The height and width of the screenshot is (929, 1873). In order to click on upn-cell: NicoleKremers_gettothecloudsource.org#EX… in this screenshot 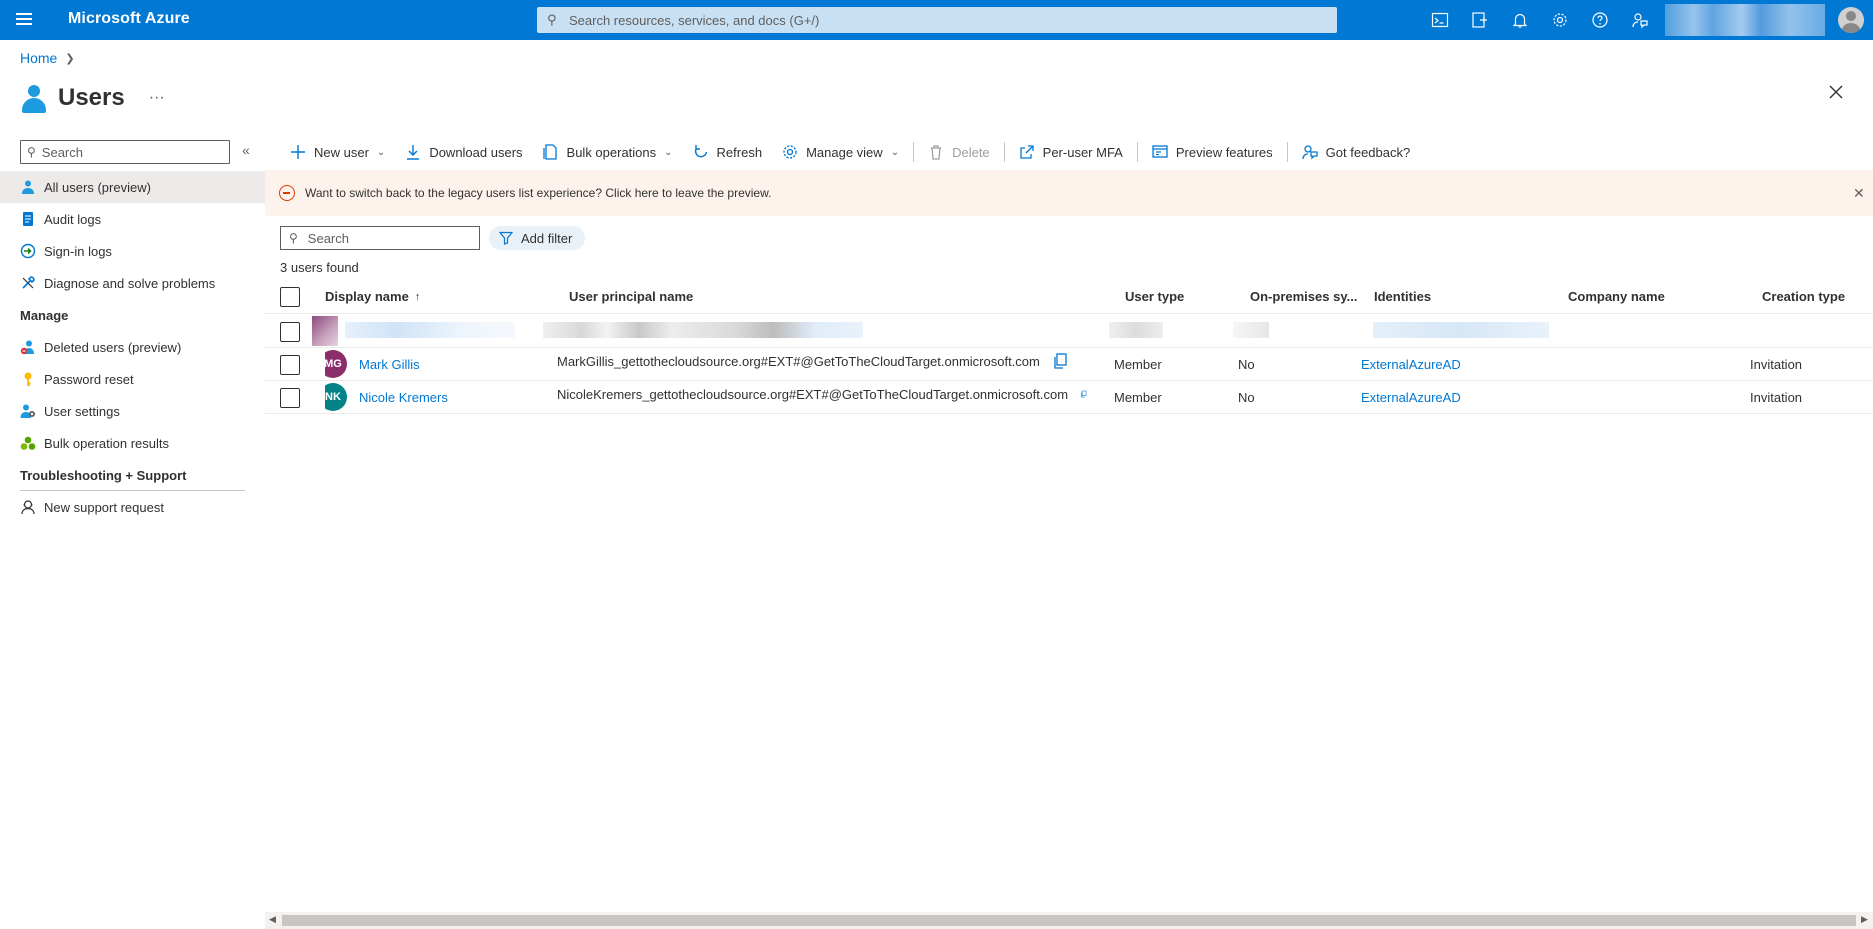, I will do `click(822, 397)`.